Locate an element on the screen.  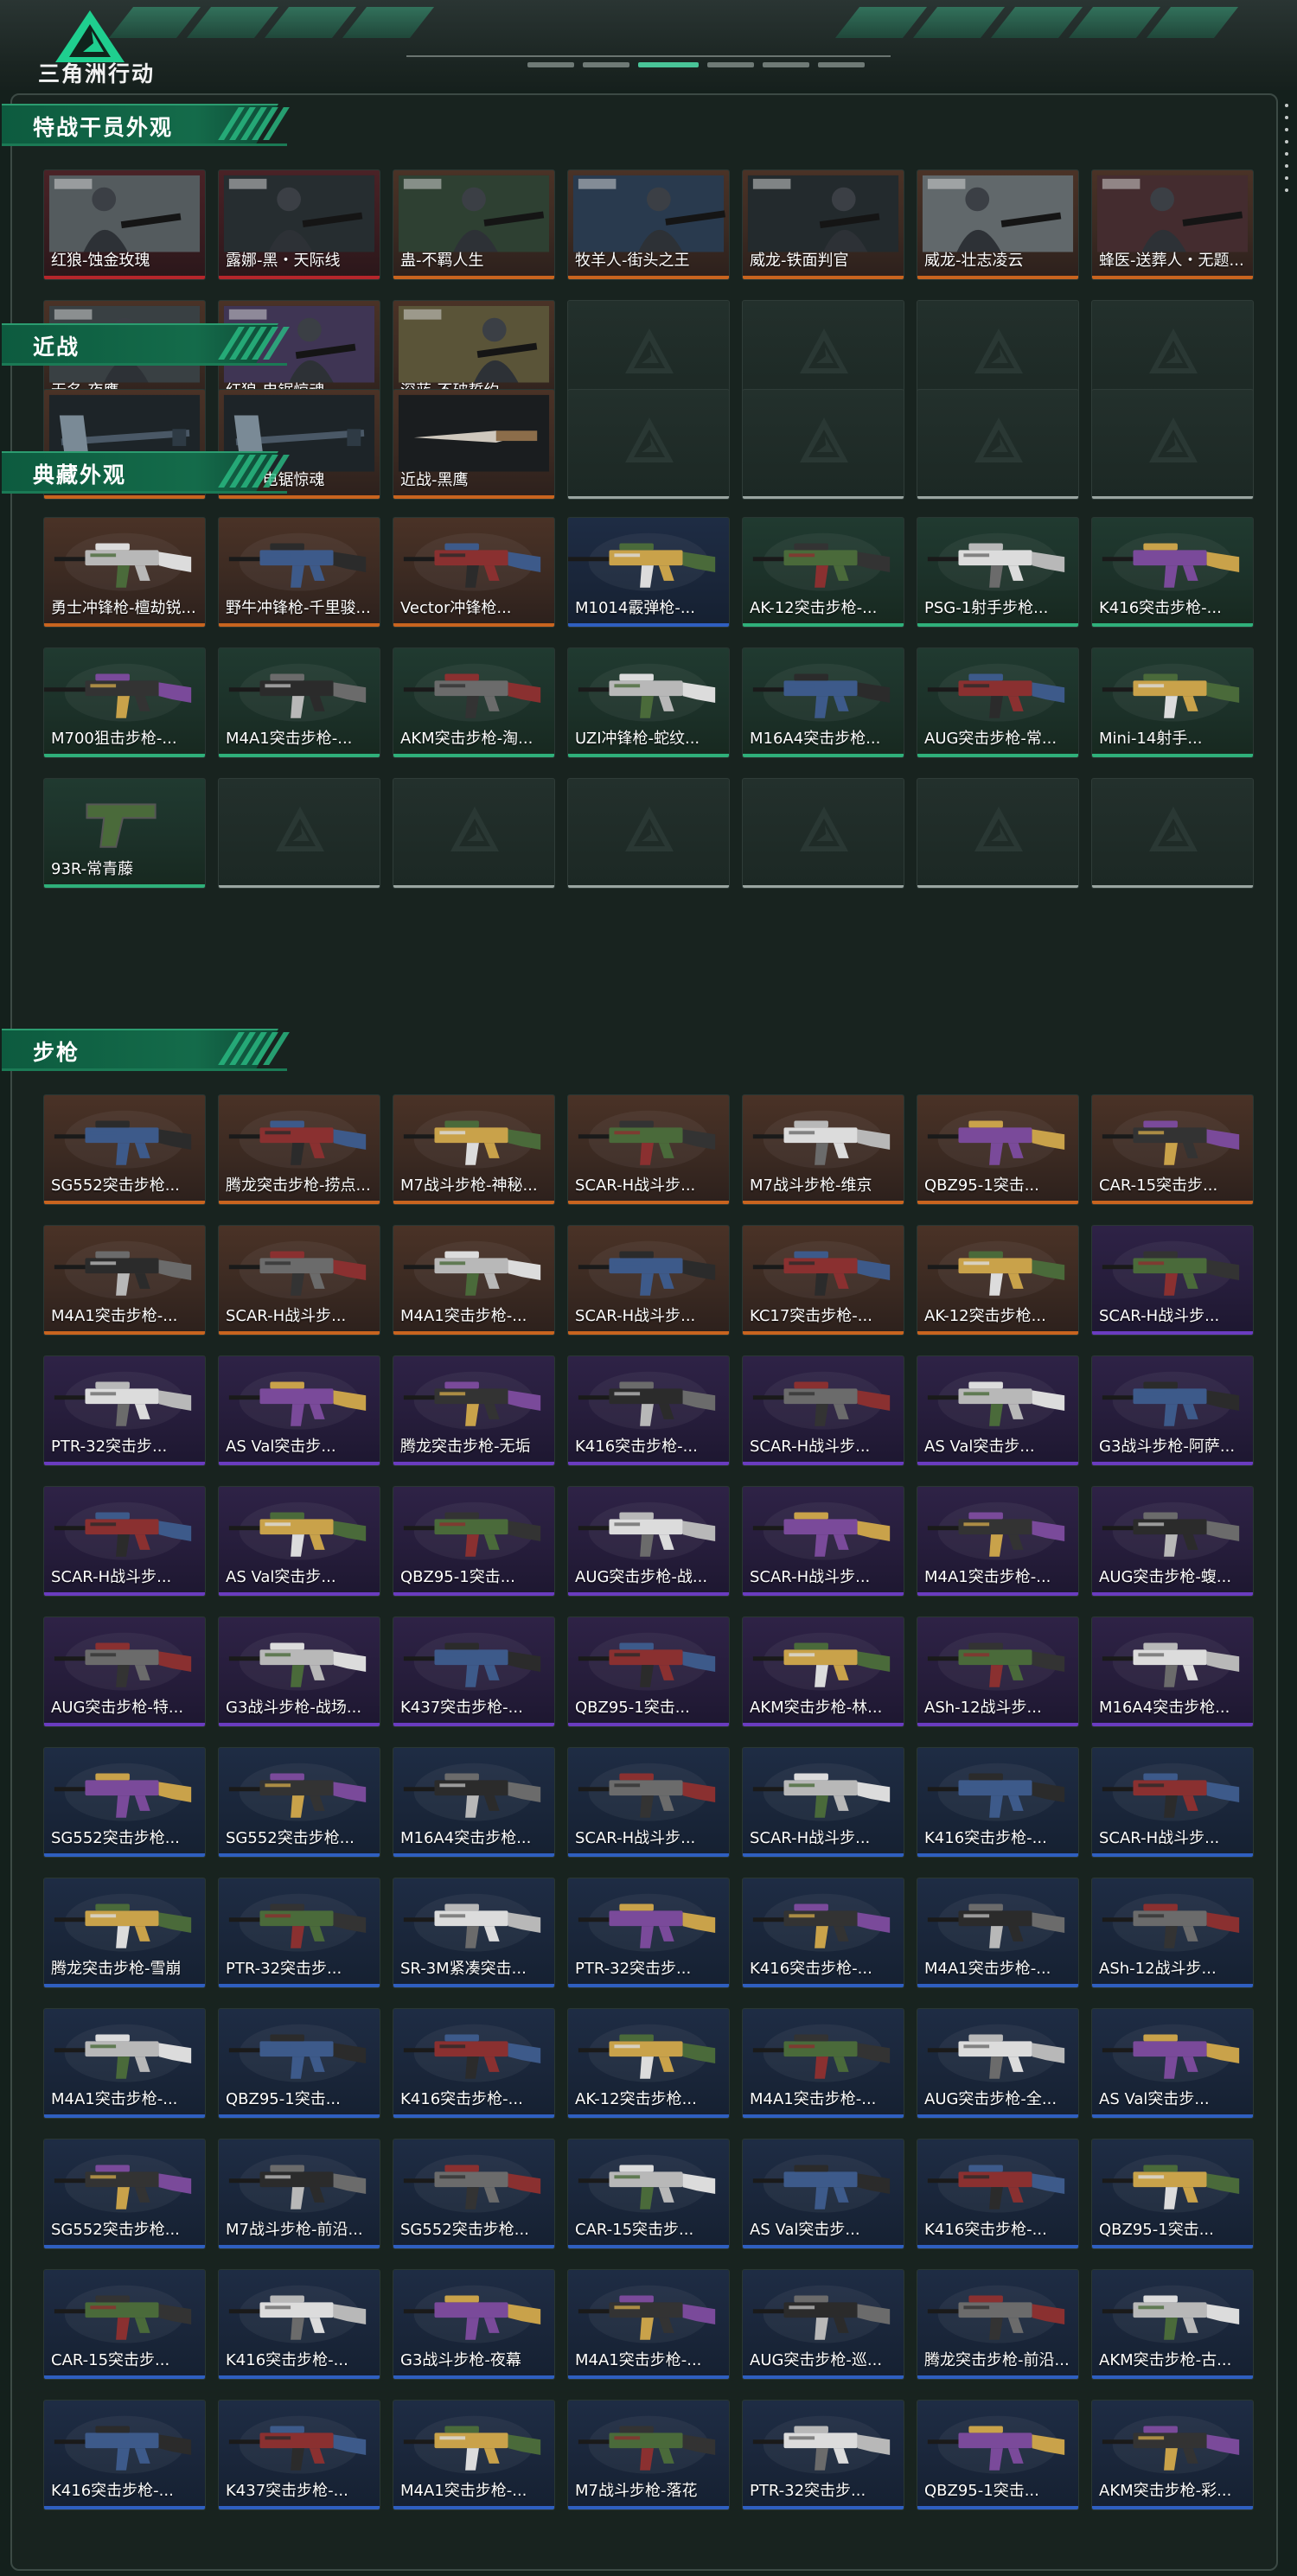
item-tile: G3战斗步枪-夜幕 is located at coordinates (474, 2324).